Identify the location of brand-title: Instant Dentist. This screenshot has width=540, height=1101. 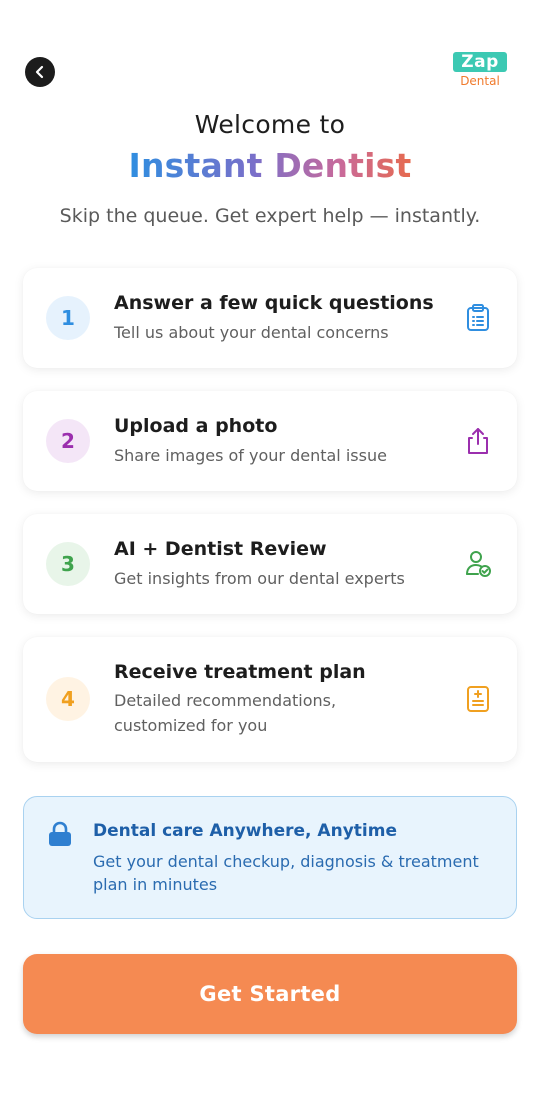
(270, 165).